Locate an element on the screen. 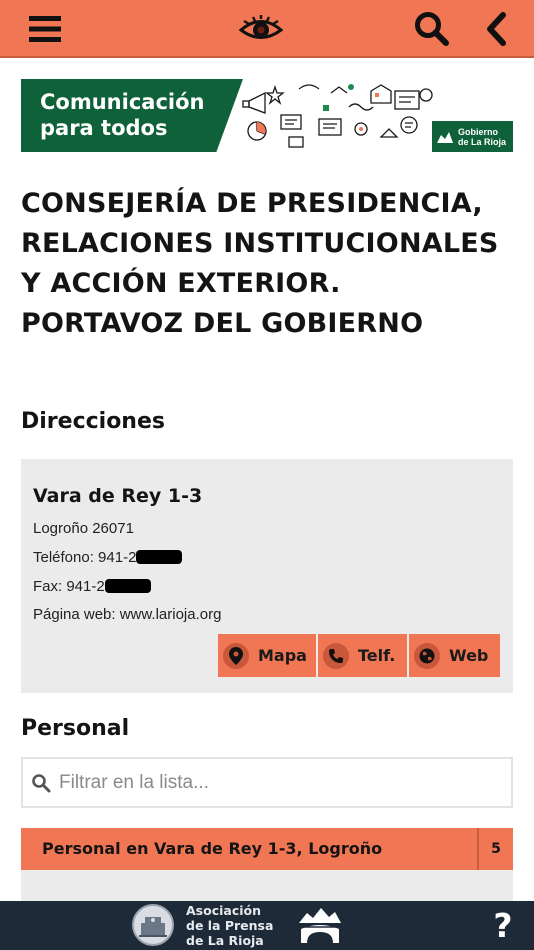 The width and height of the screenshot is (534, 950). phone-text: Teléfono: 941-2 is located at coordinates (85, 557).